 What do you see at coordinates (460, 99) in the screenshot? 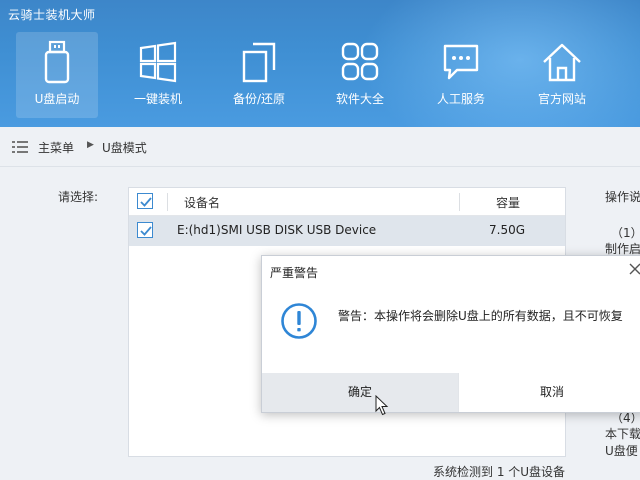
I see `nav-label: 人工服务` at bounding box center [460, 99].